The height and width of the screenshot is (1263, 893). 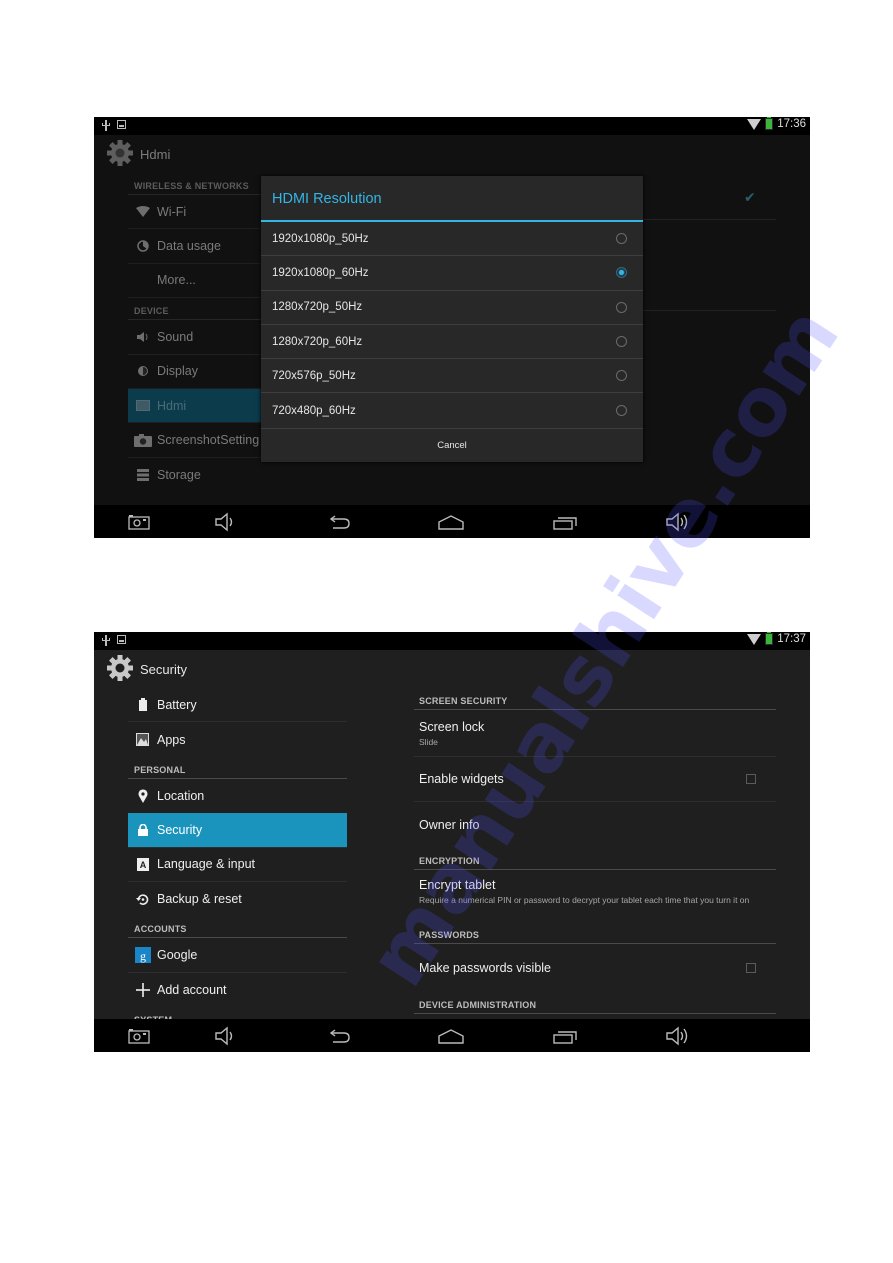 What do you see at coordinates (141, 336) in the screenshot?
I see `sound-icon` at bounding box center [141, 336].